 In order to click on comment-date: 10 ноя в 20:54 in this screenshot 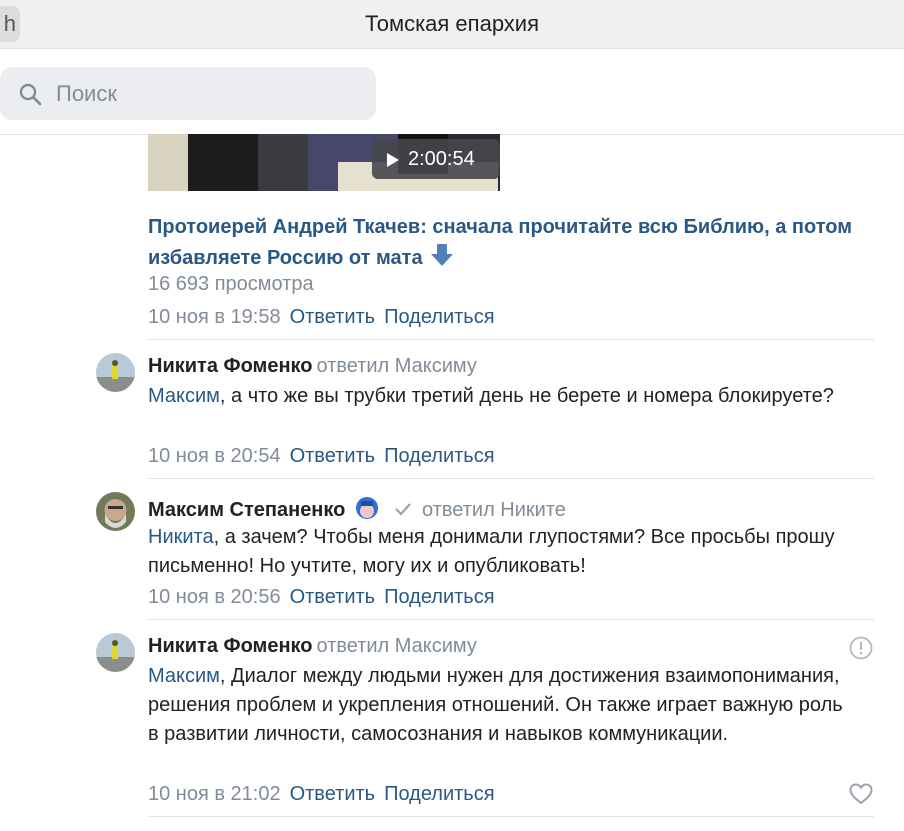, I will do `click(214, 456)`.